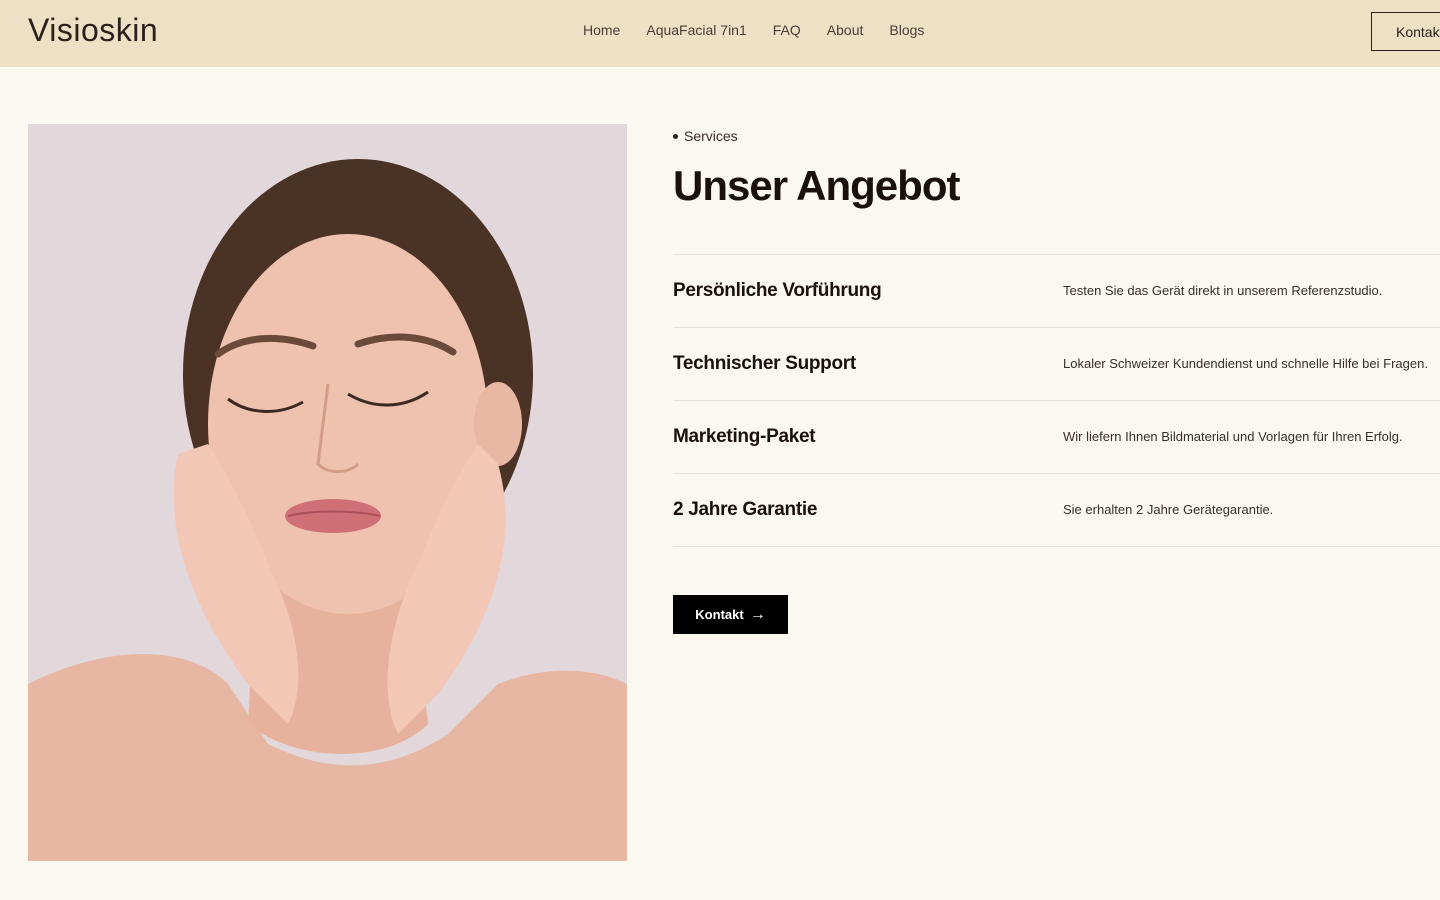 This screenshot has width=1440, height=900. Describe the element at coordinates (696, 30) in the screenshot. I see `nav-aquafacial: AquaFacial 7in1` at that location.